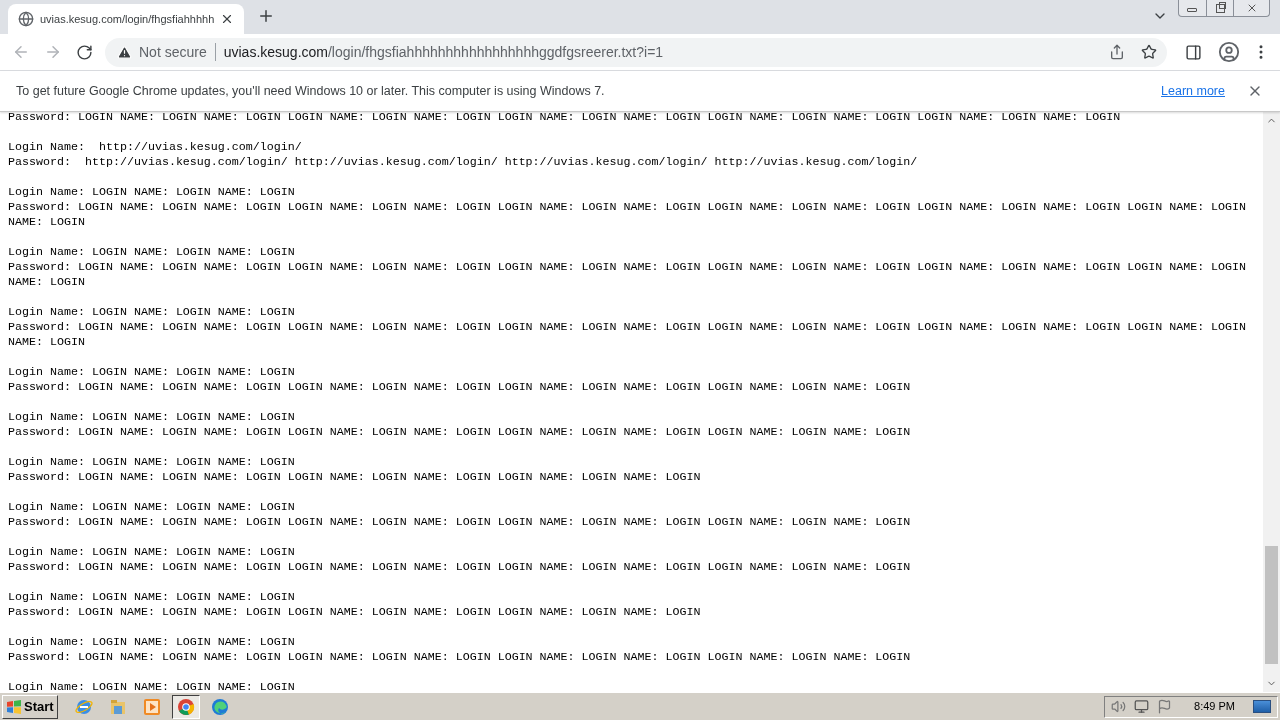 This screenshot has width=1280, height=720. Describe the element at coordinates (463, 162) in the screenshot. I see `text-line: Password: http://uvias.kesug.com/login/ http://uvias.kesug.com/login/ http://uvias.kesug.com/login/ http://uvias.kesug.com/login/` at that location.